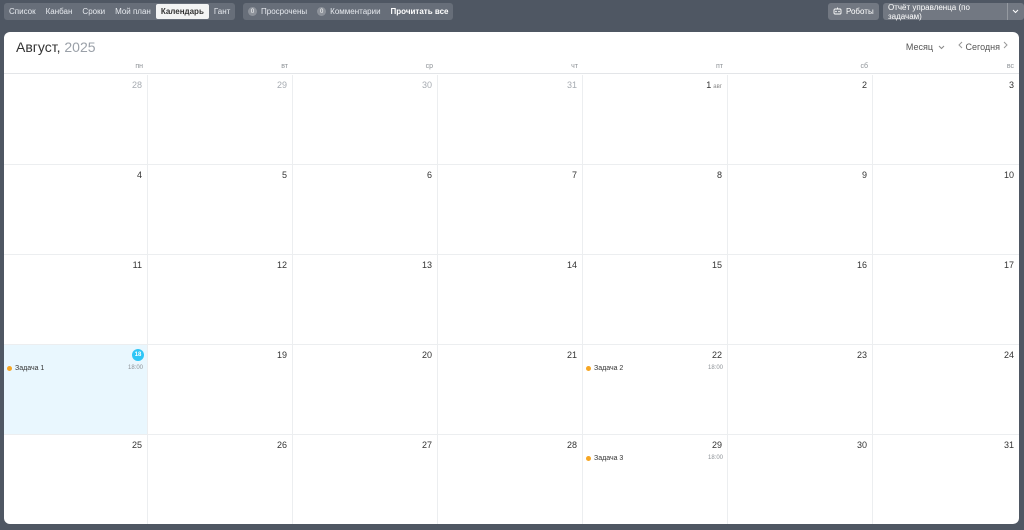 This screenshot has height=530, width=1024. Describe the element at coordinates (427, 265) in the screenshot. I see `day-number: 13` at that location.